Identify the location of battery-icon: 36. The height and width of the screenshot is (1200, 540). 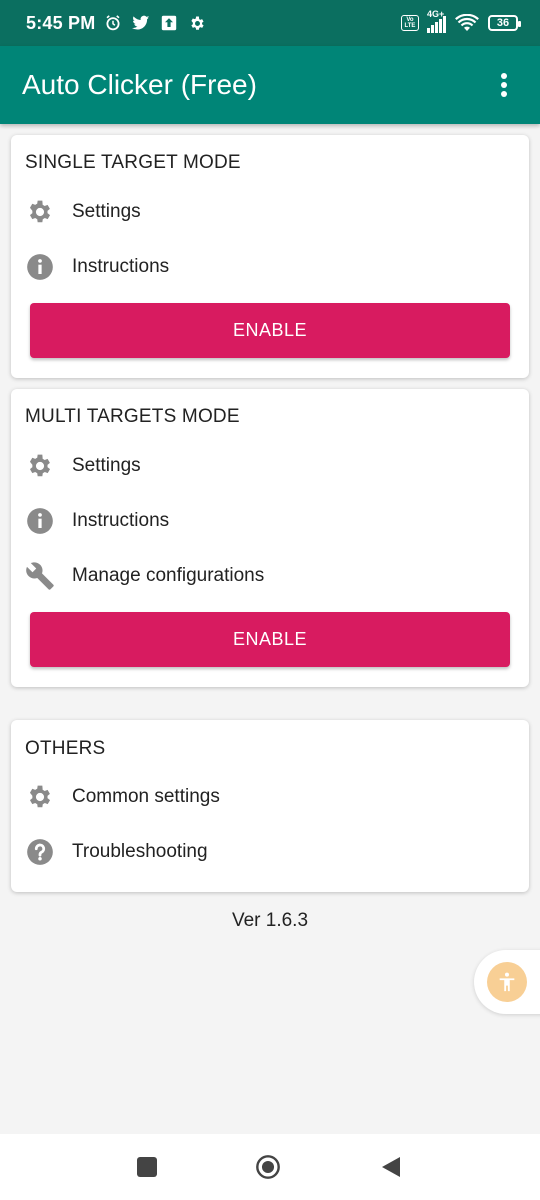
(504, 23).